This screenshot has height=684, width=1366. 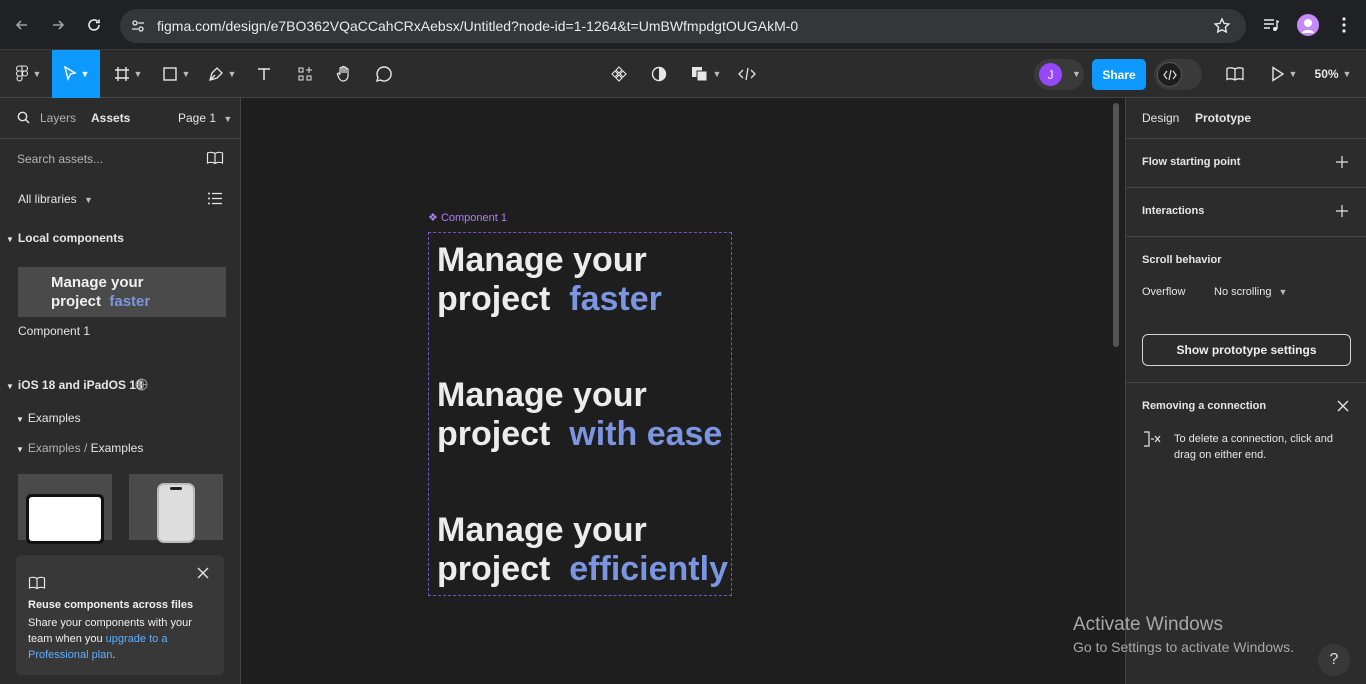 I want to click on thumb-line2: project, so click(x=76, y=301).